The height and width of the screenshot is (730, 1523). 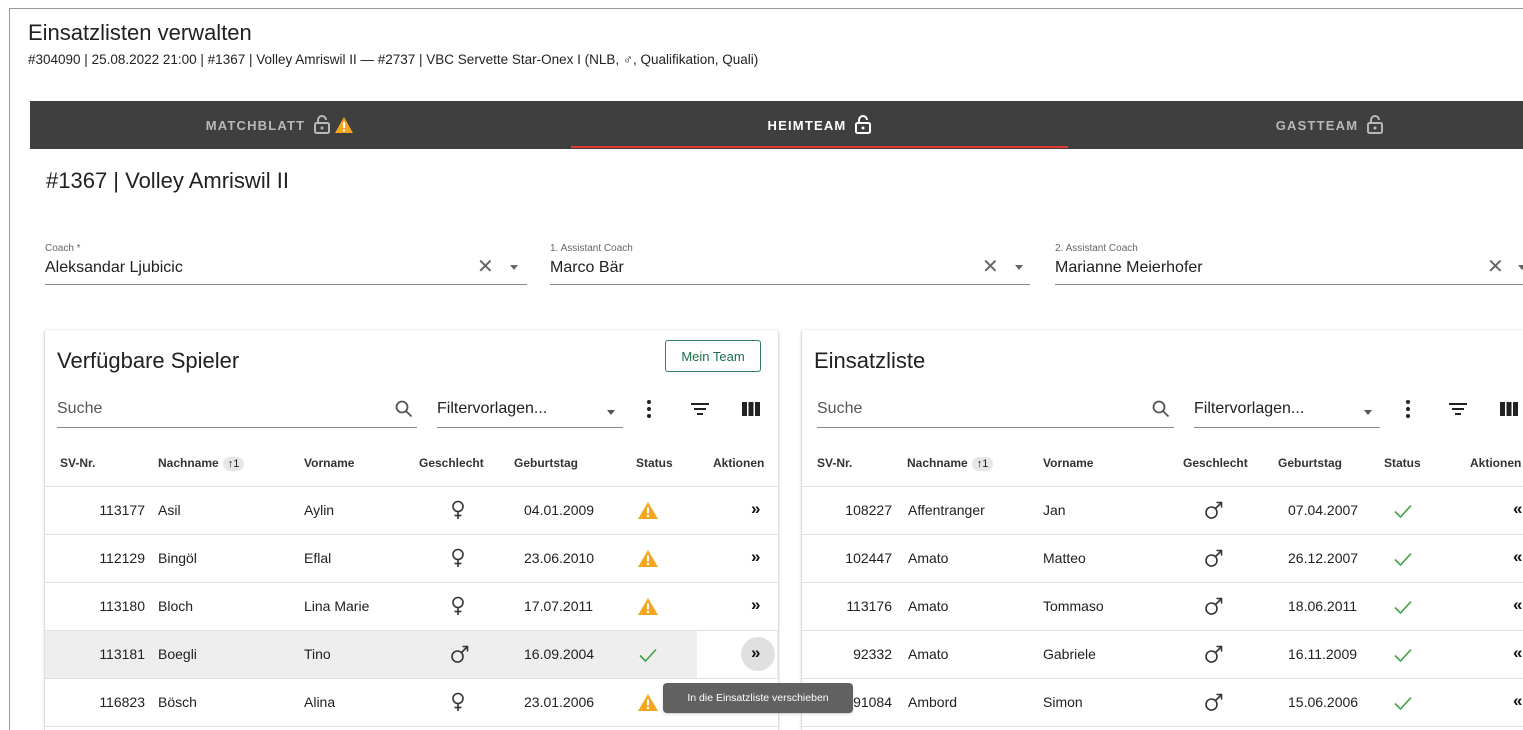 What do you see at coordinates (1301, 125) in the screenshot?
I see `tab-gastteam: GASTTEAM` at bounding box center [1301, 125].